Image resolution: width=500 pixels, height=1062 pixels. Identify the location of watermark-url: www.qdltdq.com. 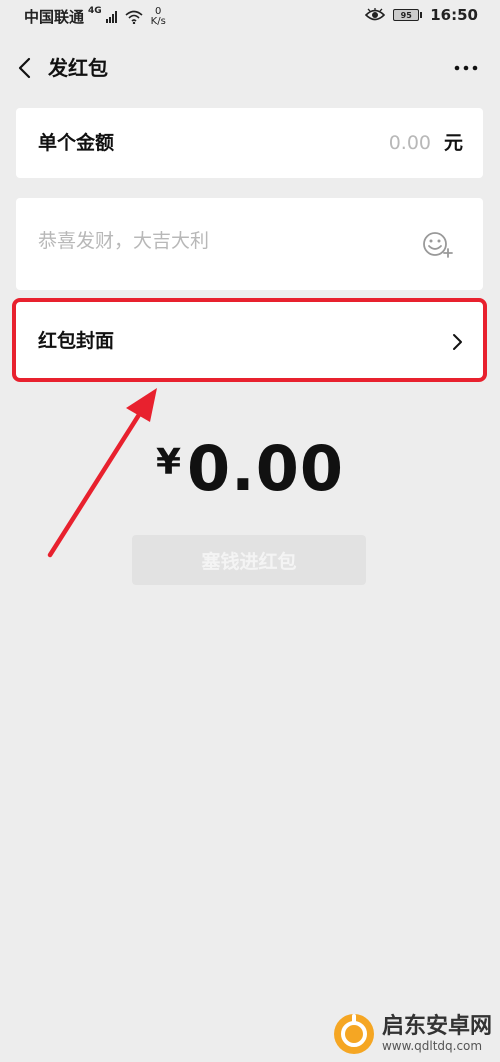
(432, 1045).